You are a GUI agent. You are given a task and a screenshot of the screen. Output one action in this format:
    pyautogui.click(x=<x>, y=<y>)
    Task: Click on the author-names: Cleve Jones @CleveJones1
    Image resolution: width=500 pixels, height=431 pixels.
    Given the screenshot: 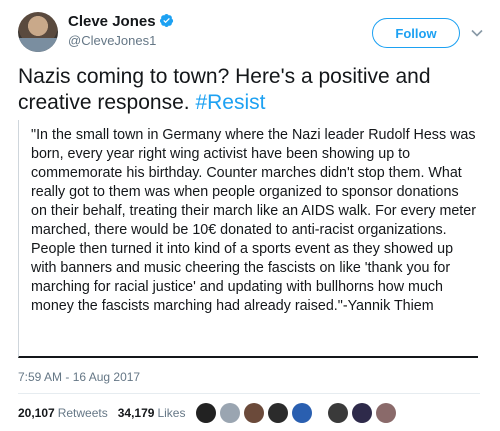 What is the action you would take?
    pyautogui.click(x=121, y=31)
    